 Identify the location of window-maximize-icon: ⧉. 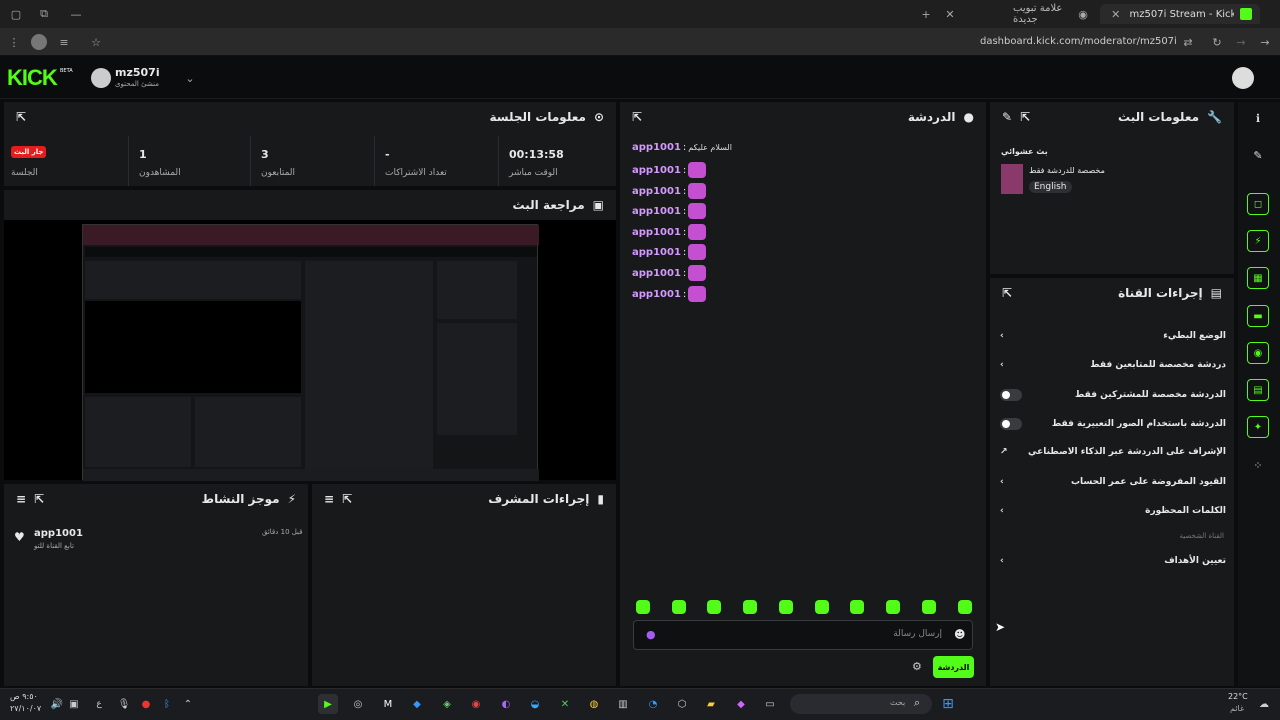
(44, 14).